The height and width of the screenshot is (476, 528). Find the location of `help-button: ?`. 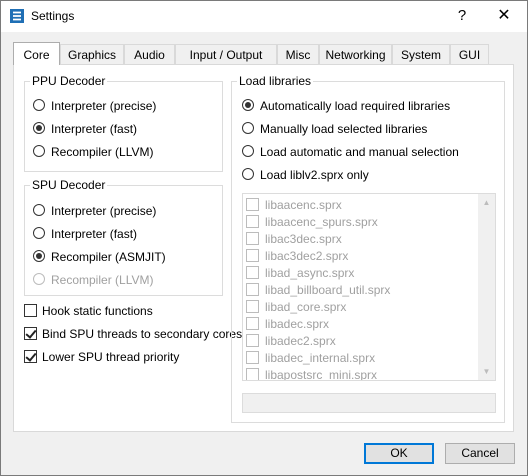

help-button: ? is located at coordinates (462, 16).